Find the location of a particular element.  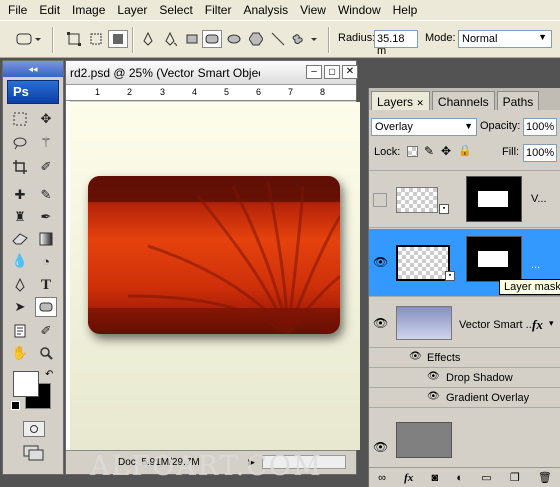

move-tool-icon: ✥ is located at coordinates (46, 119).